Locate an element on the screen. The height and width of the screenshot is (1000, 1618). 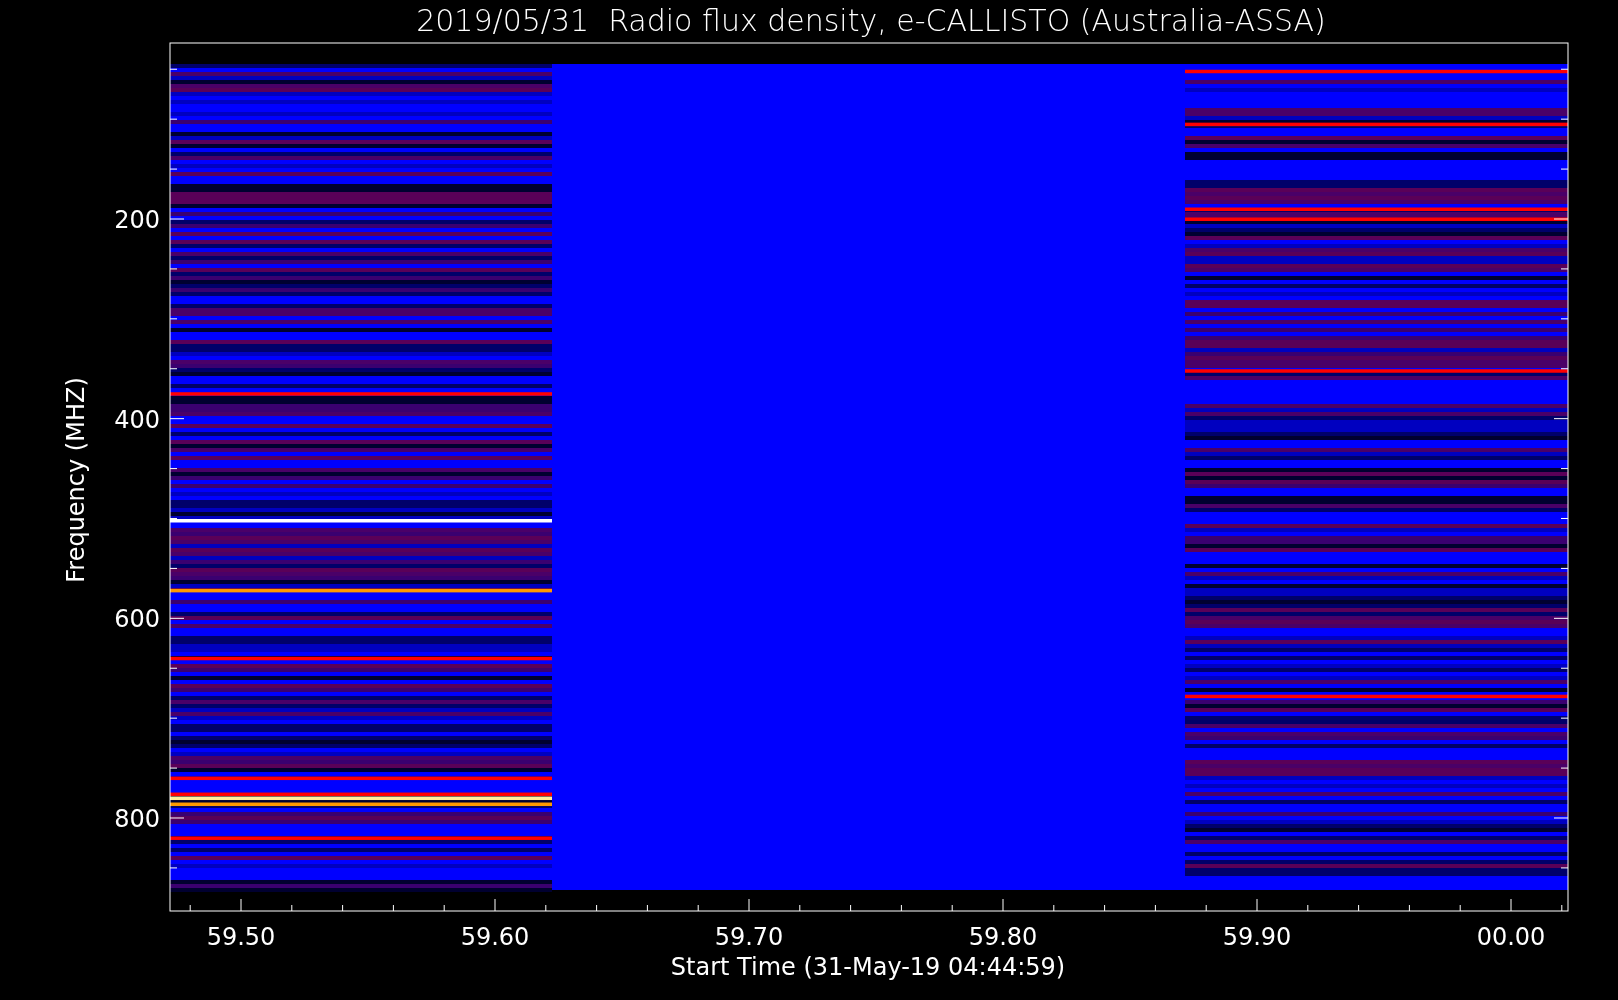
tick-label: 59.90 is located at coordinates (1257, 937).